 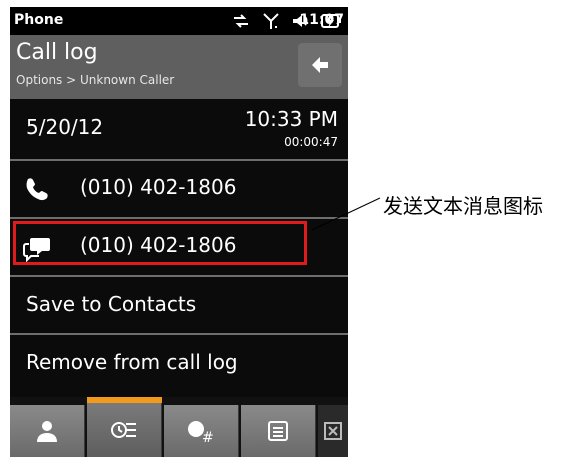 What do you see at coordinates (37, 189) in the screenshot?
I see `phone-icon` at bounding box center [37, 189].